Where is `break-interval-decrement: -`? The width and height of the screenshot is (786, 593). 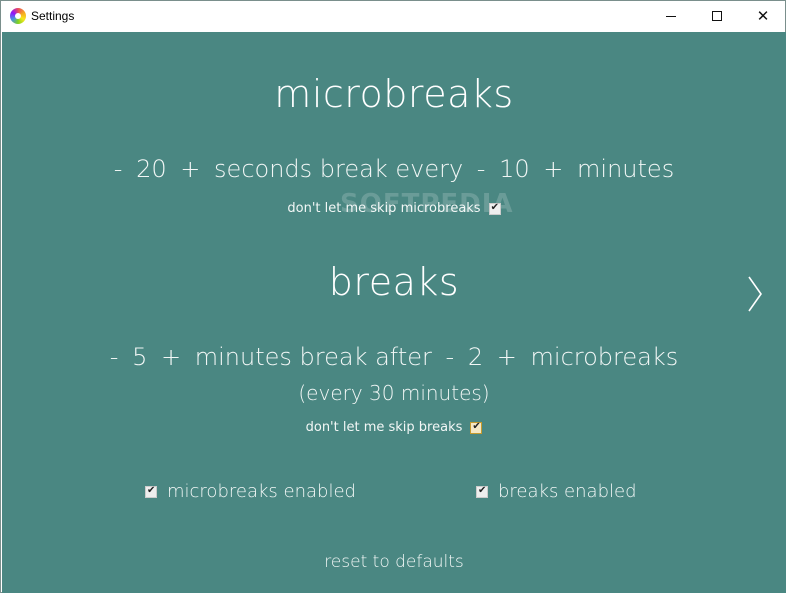 break-interval-decrement: - is located at coordinates (450, 357).